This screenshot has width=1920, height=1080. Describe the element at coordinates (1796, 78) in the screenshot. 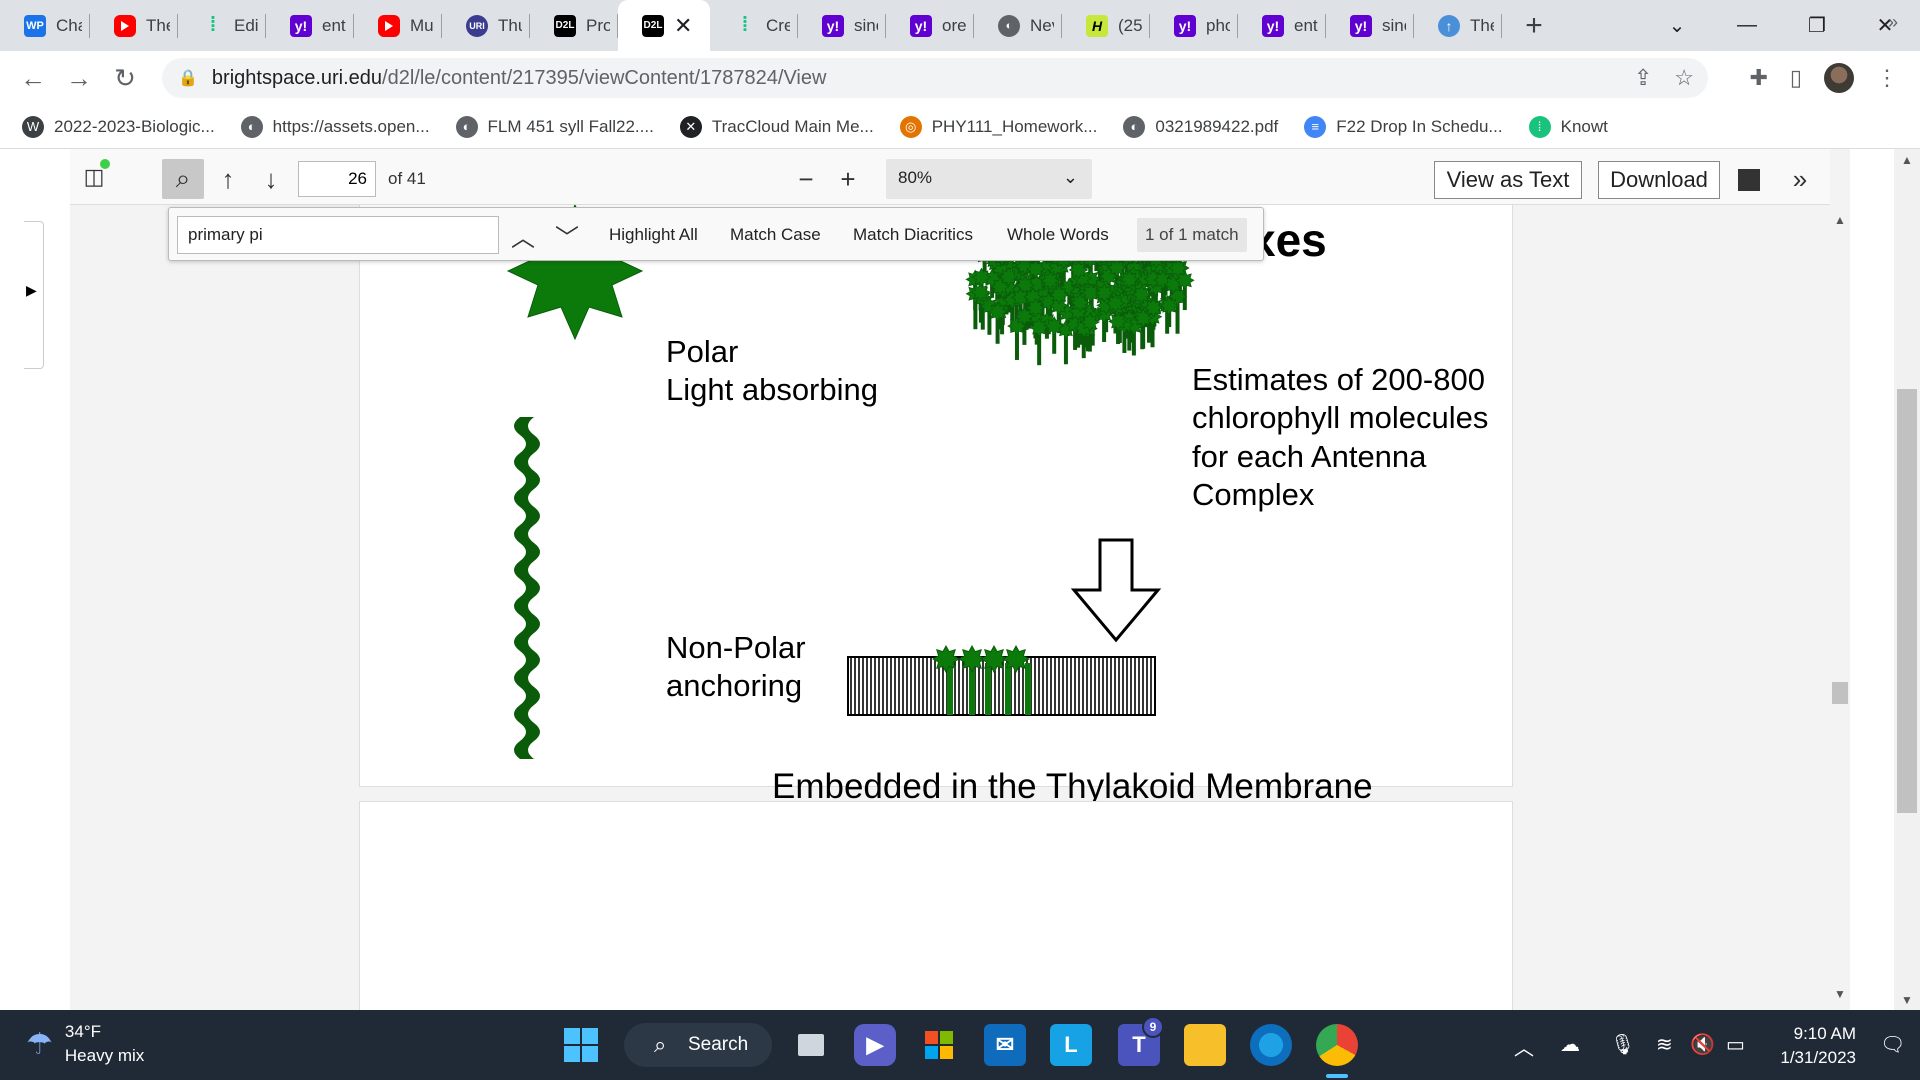

I see `side-panel-icon: ▯` at that location.